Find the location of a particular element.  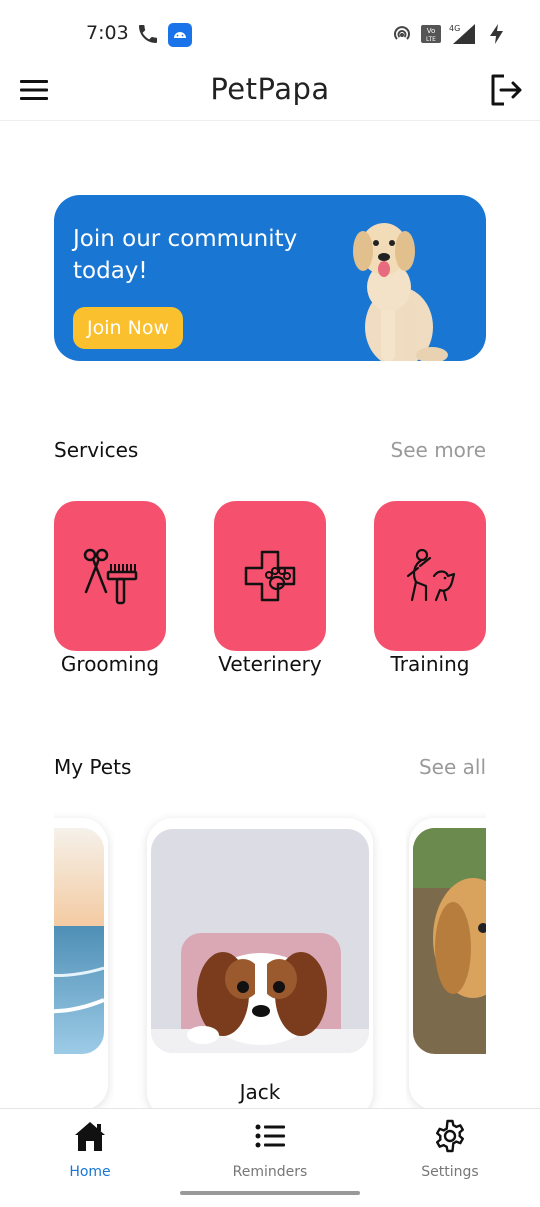

nav-label-home: Home is located at coordinates (90, 1172).